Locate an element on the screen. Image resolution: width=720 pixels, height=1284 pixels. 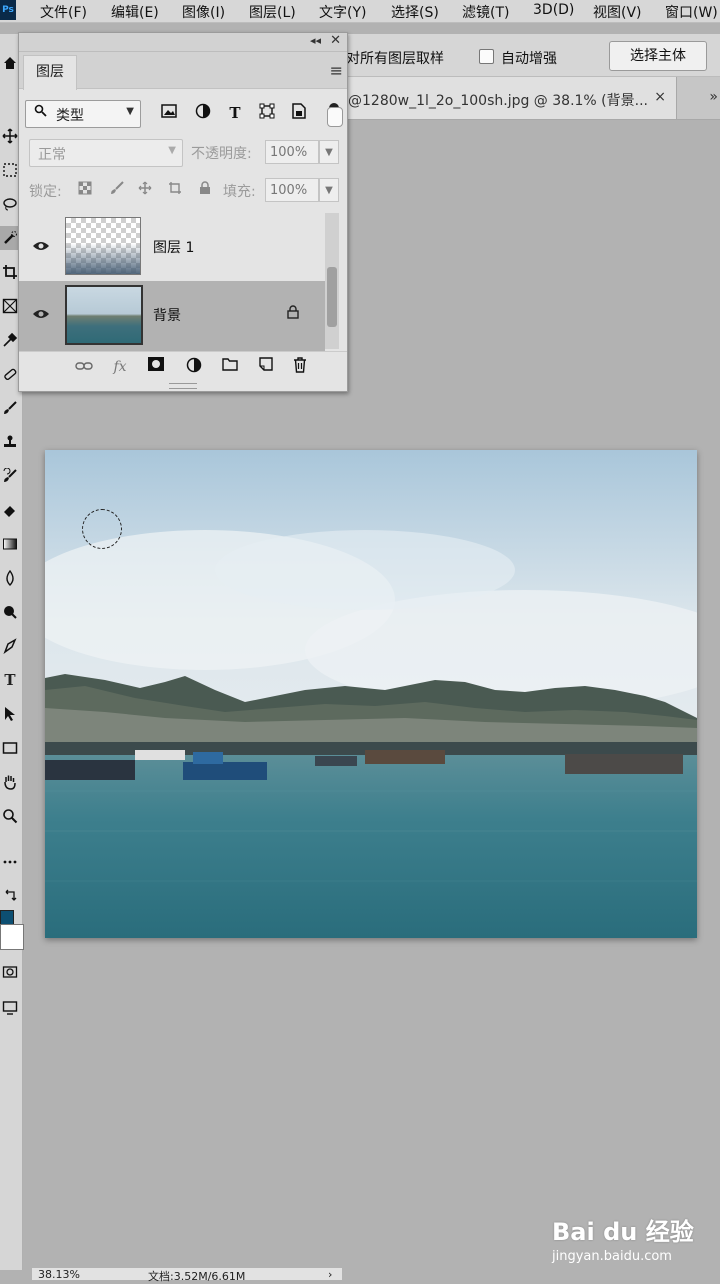
zoom-tool-icon is located at coordinates (10, 816).